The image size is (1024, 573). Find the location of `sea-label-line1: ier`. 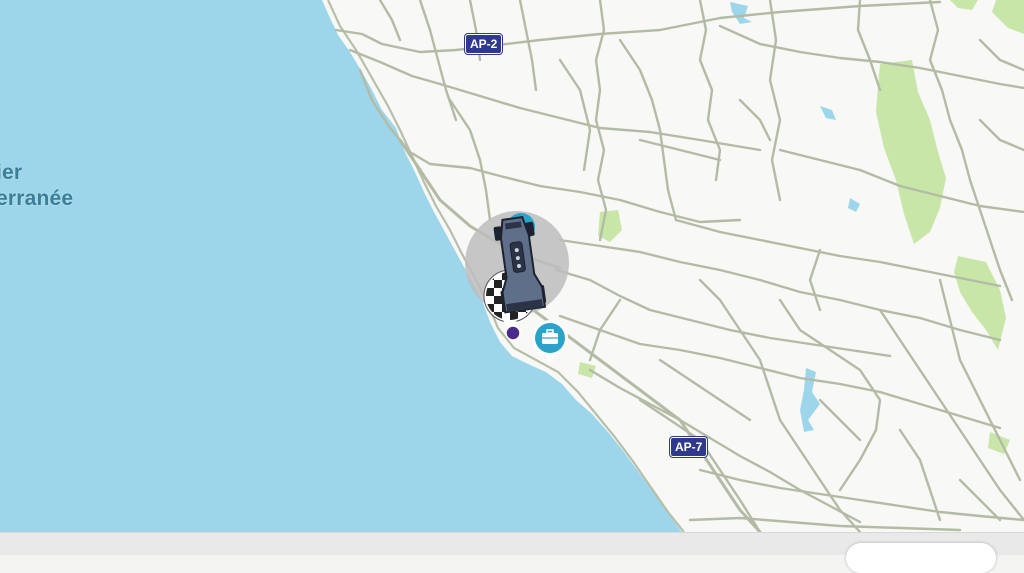

sea-label-line1: ier is located at coordinates (11, 172).